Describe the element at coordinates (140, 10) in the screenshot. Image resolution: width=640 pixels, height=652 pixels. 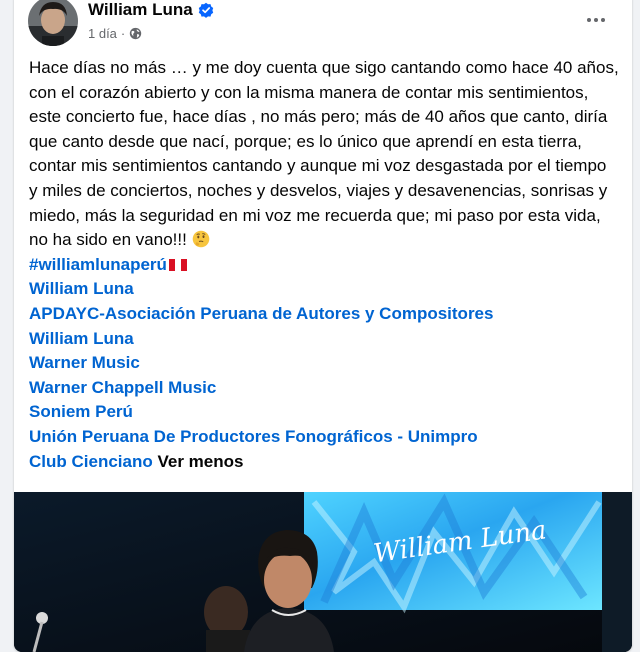
I see `author-name: William Luna` at that location.